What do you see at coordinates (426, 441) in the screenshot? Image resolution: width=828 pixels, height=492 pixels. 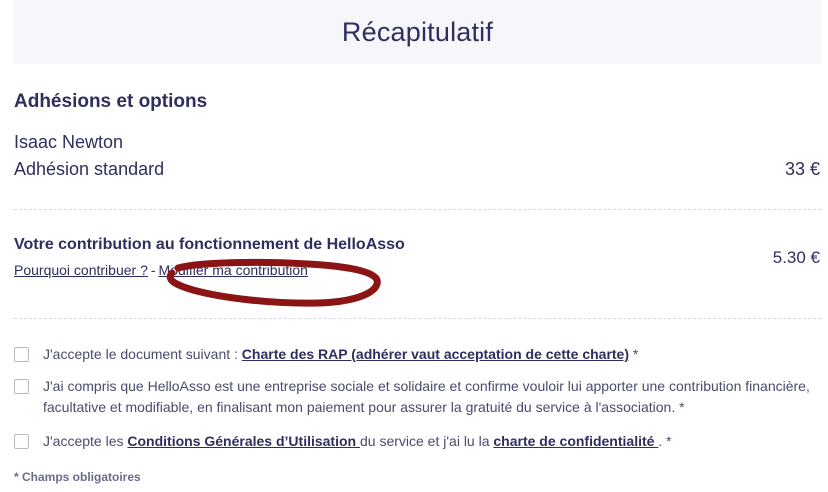 I see `consent-cgu-middle: du service et j'ai lu la` at bounding box center [426, 441].